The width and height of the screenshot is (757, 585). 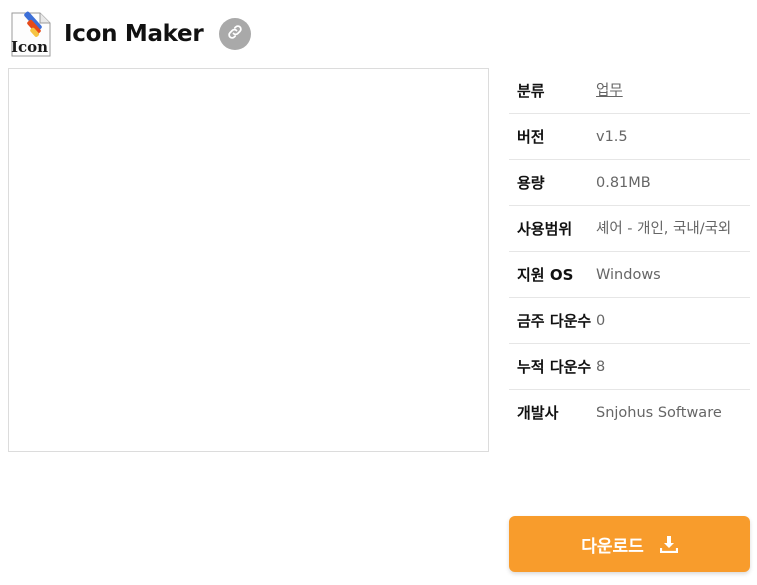 I want to click on info-row-category: 분류 업무, so click(x=629, y=91).